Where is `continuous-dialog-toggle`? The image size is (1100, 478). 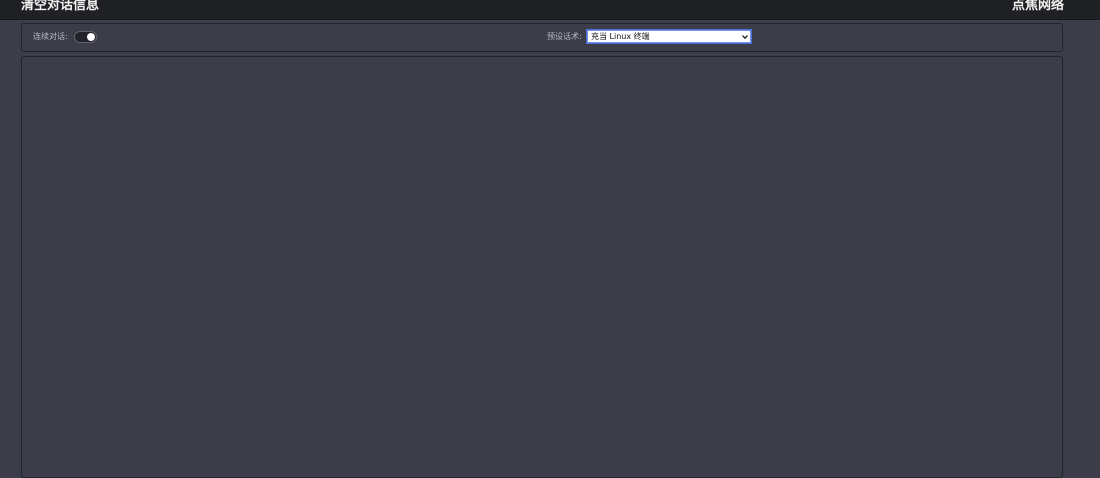 continuous-dialog-toggle is located at coordinates (85, 37).